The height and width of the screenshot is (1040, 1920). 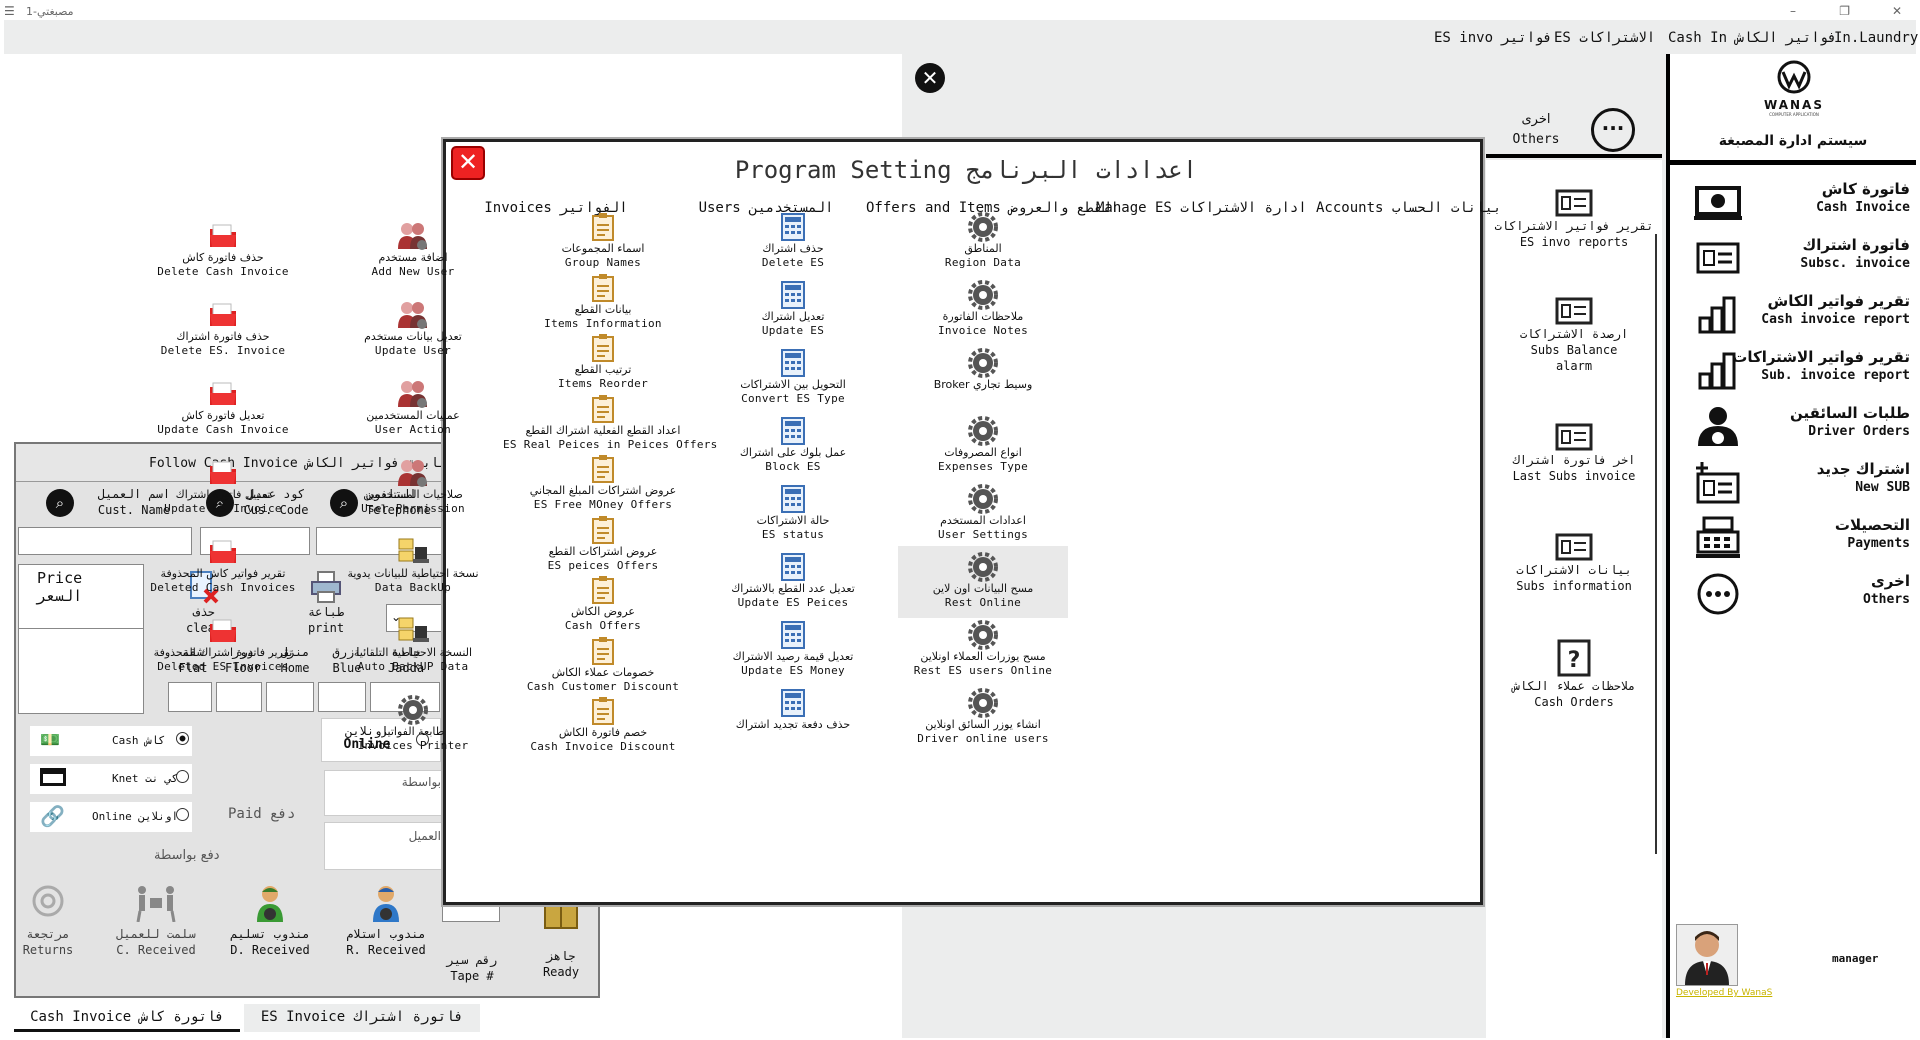 What do you see at coordinates (983, 602) in the screenshot?
I see `setting-label-en: Rest Online` at bounding box center [983, 602].